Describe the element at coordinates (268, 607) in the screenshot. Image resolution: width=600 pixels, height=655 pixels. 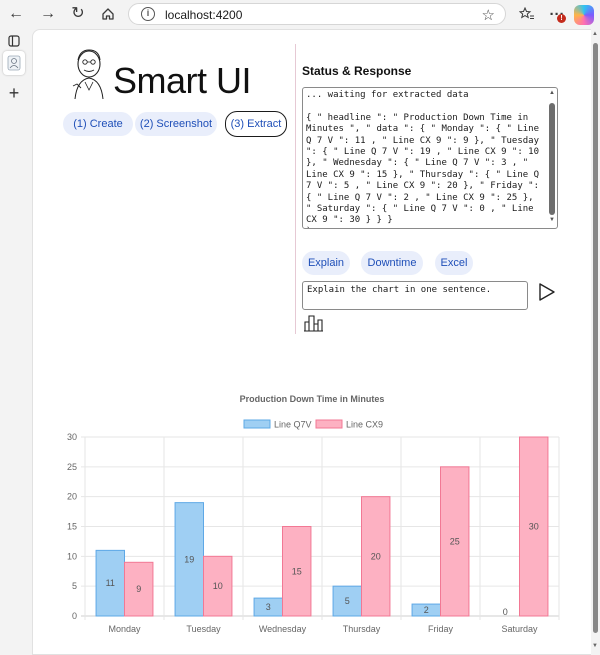
I see `bar-value-label: 3` at that location.